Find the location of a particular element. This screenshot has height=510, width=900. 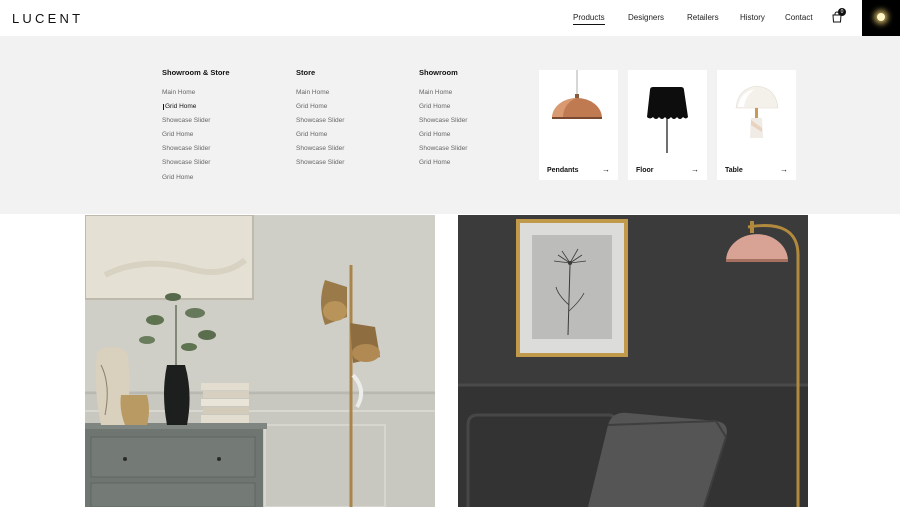

category-card-pendants: Pendants → is located at coordinates (578, 125).